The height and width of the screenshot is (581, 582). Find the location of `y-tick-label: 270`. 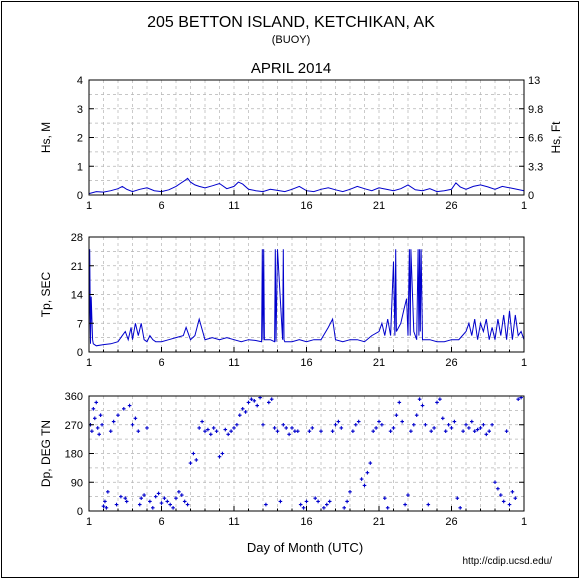

y-tick-label: 270 is located at coordinates (74, 426).